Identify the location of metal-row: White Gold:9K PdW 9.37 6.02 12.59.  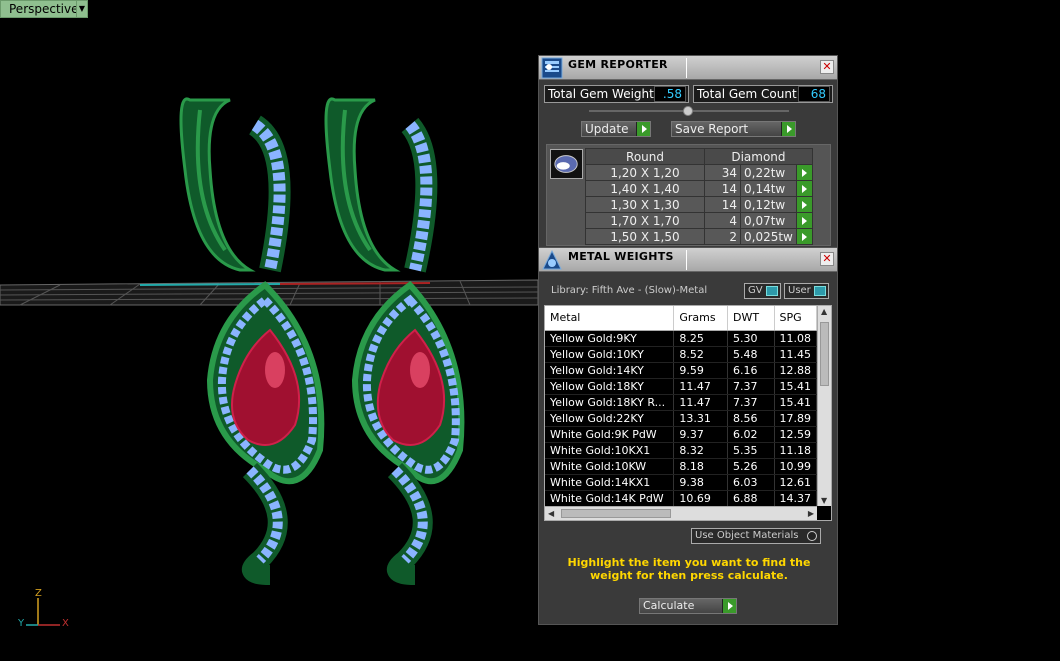
(681, 434).